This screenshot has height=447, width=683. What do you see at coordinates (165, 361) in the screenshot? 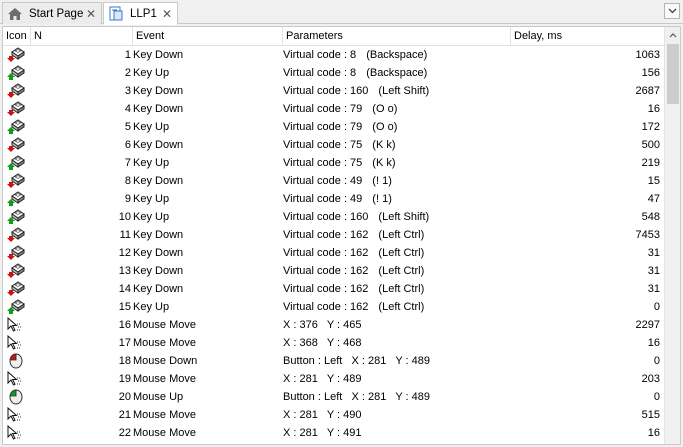
I see `row-event: Mouse Down` at bounding box center [165, 361].